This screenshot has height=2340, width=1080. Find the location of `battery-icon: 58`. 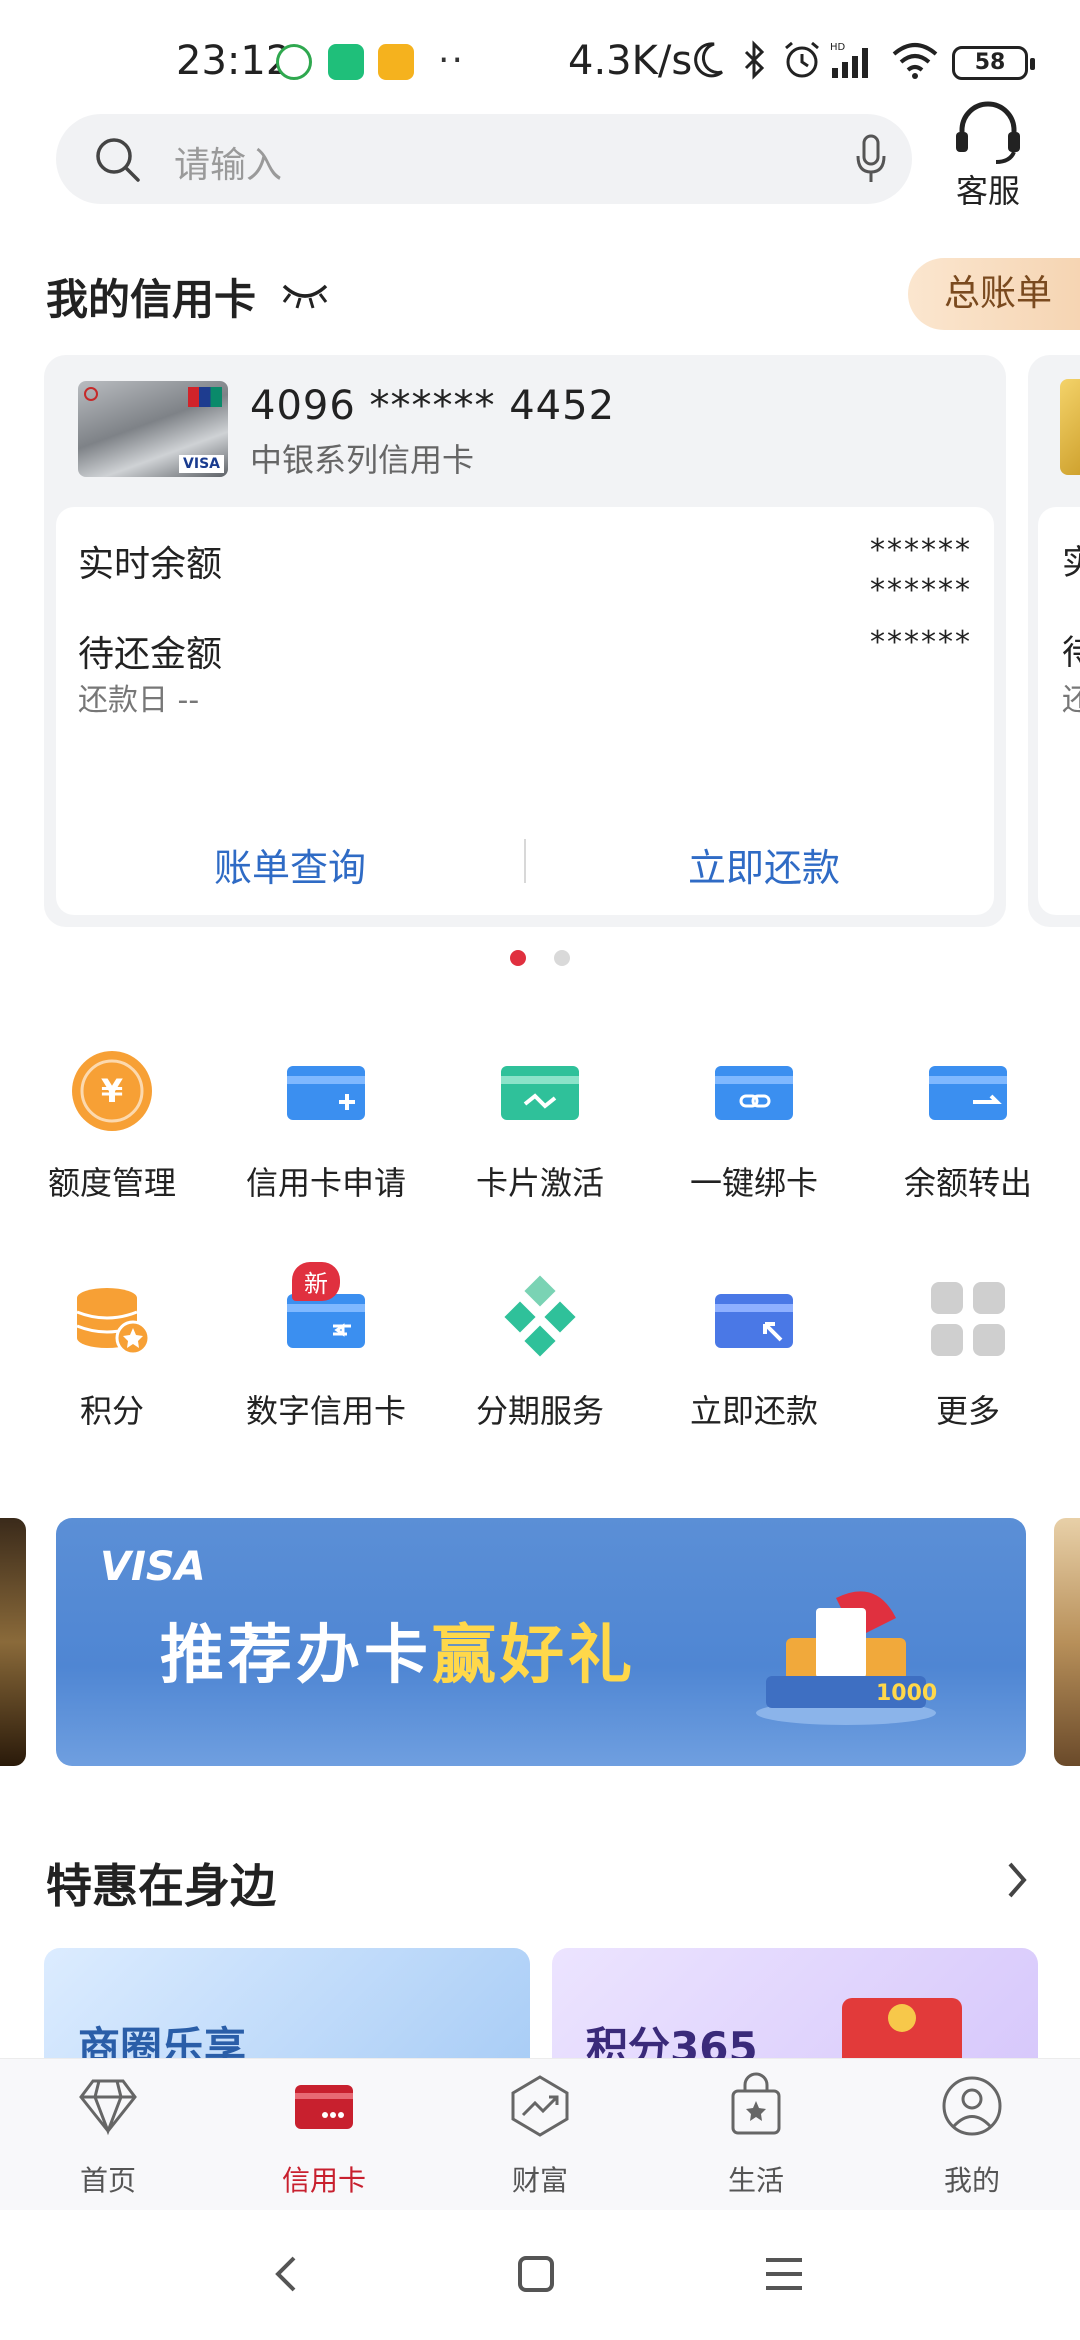

battery-icon: 58 is located at coordinates (993, 63).